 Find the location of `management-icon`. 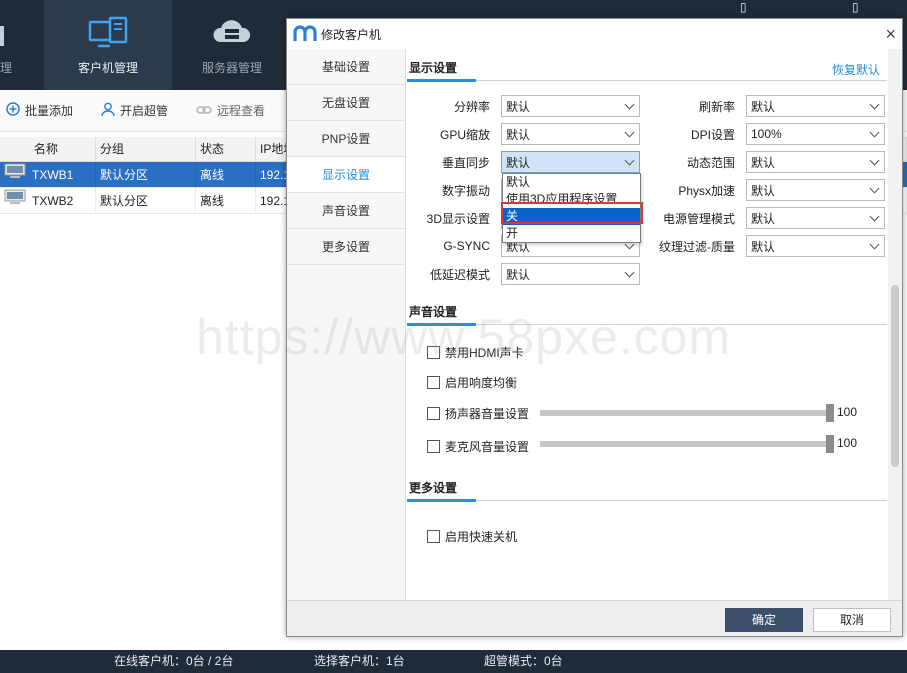

management-icon is located at coordinates (5, 37).